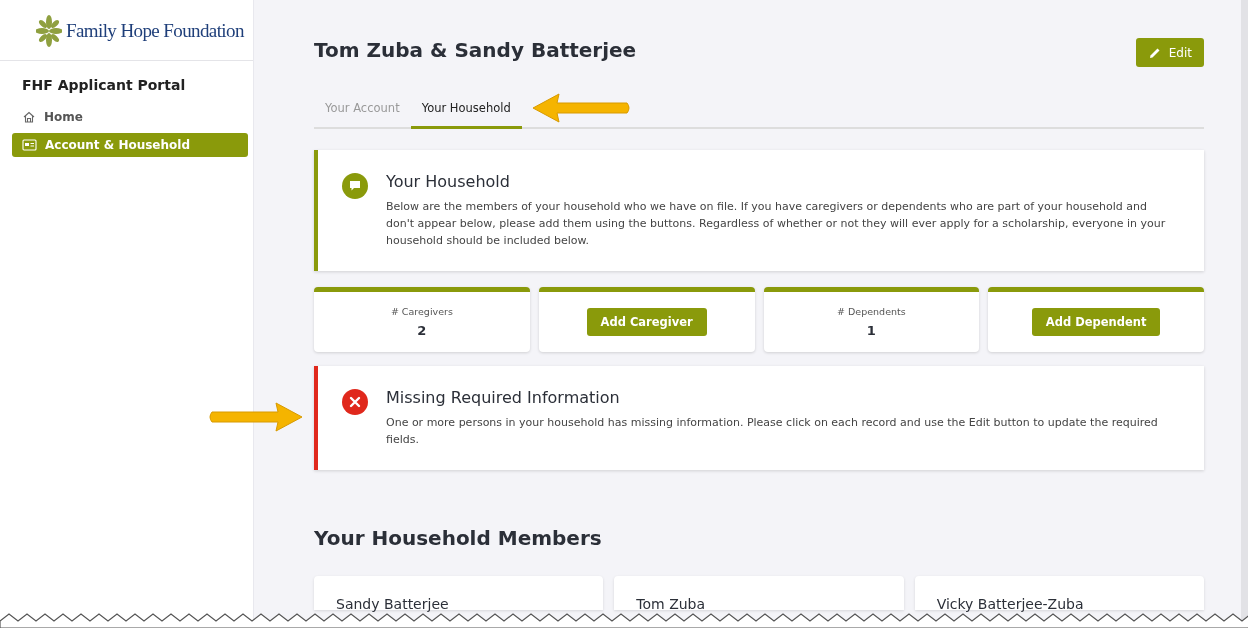 The height and width of the screenshot is (628, 1248). I want to click on alert-title: Your Household, so click(448, 181).